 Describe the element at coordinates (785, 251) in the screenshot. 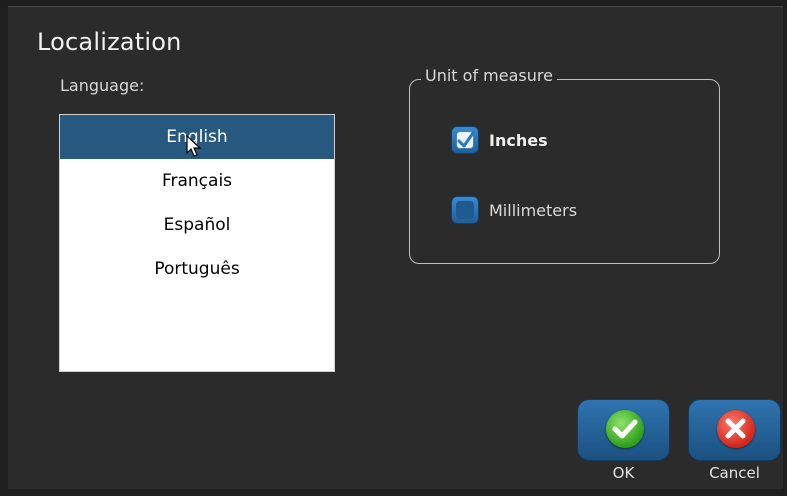

I see `window-right-edge` at that location.